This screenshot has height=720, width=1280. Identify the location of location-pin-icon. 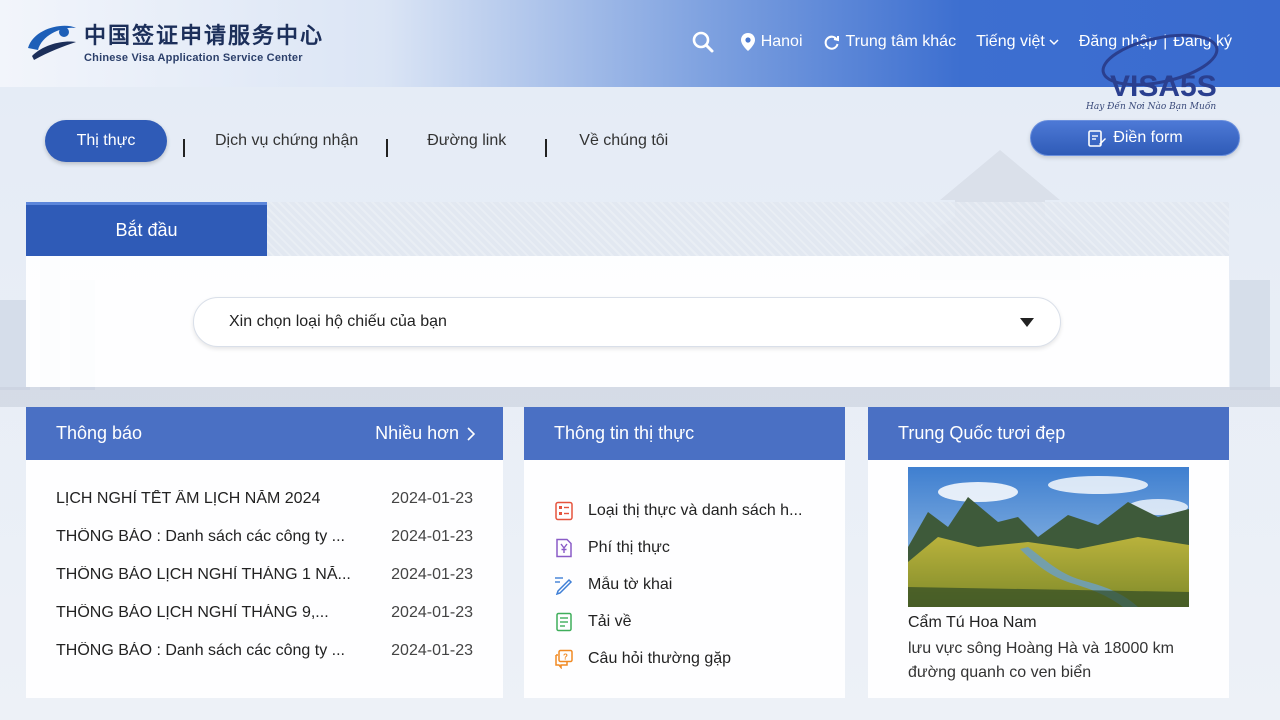
(747, 42).